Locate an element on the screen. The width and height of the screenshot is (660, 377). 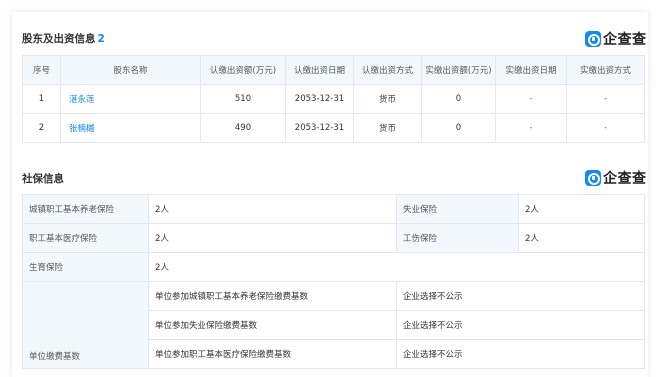
insurance-label: 生育保险 is located at coordinates (85, 267).